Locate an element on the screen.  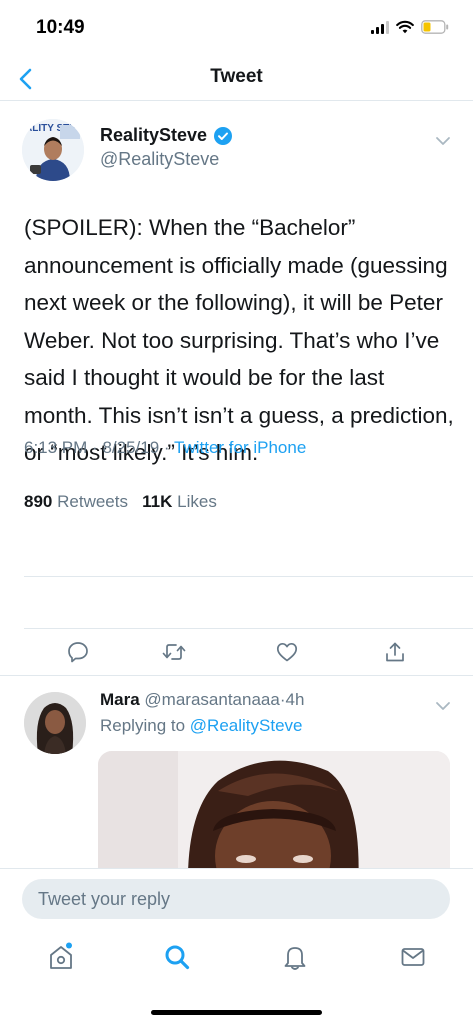
tweet-source: Twitter for iPhone is located at coordinates (240, 447).